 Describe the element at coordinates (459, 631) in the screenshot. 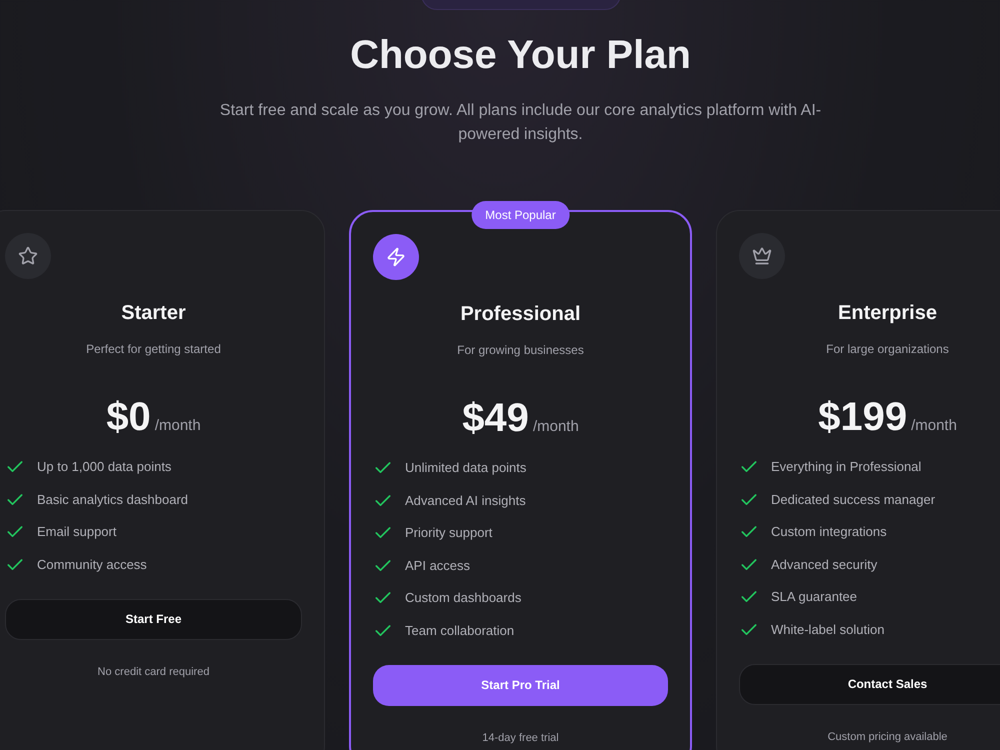

I see `feature-text: Team collaboration` at that location.